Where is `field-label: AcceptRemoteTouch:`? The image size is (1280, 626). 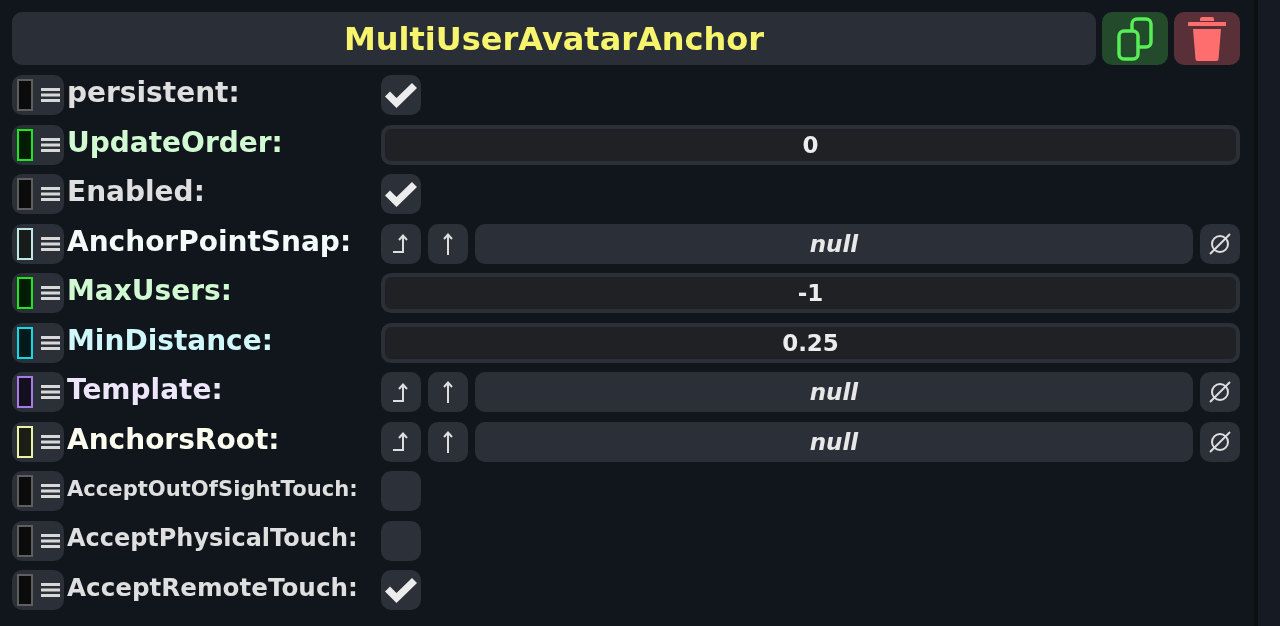 field-label: AcceptRemoteTouch: is located at coordinates (212, 588).